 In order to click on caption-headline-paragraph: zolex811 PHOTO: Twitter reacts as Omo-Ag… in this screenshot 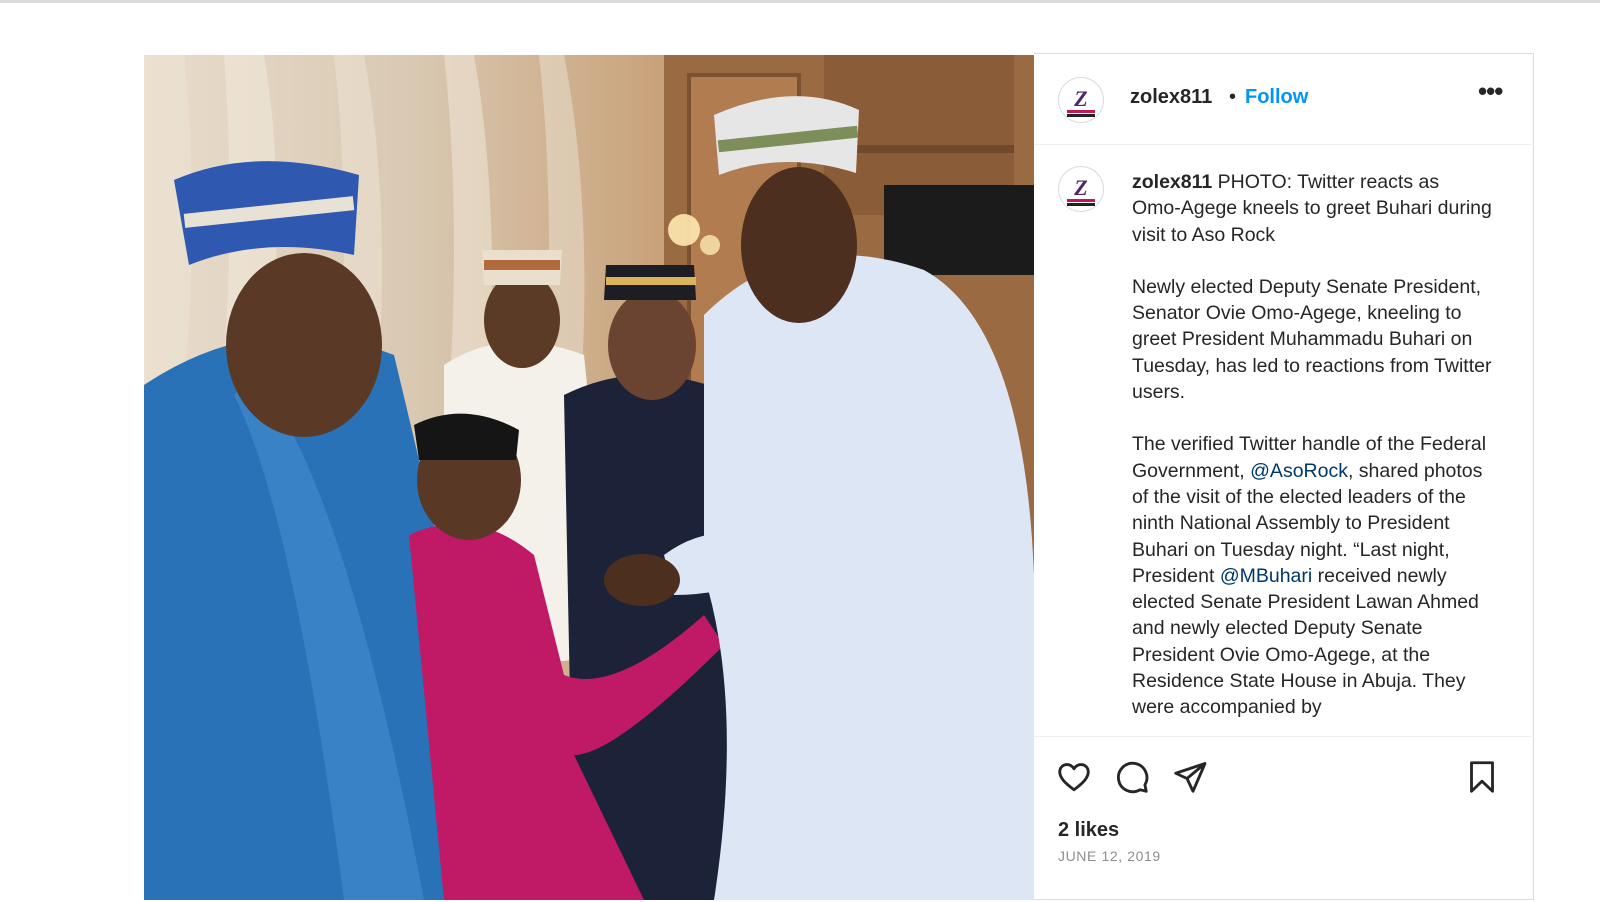, I will do `click(1312, 208)`.